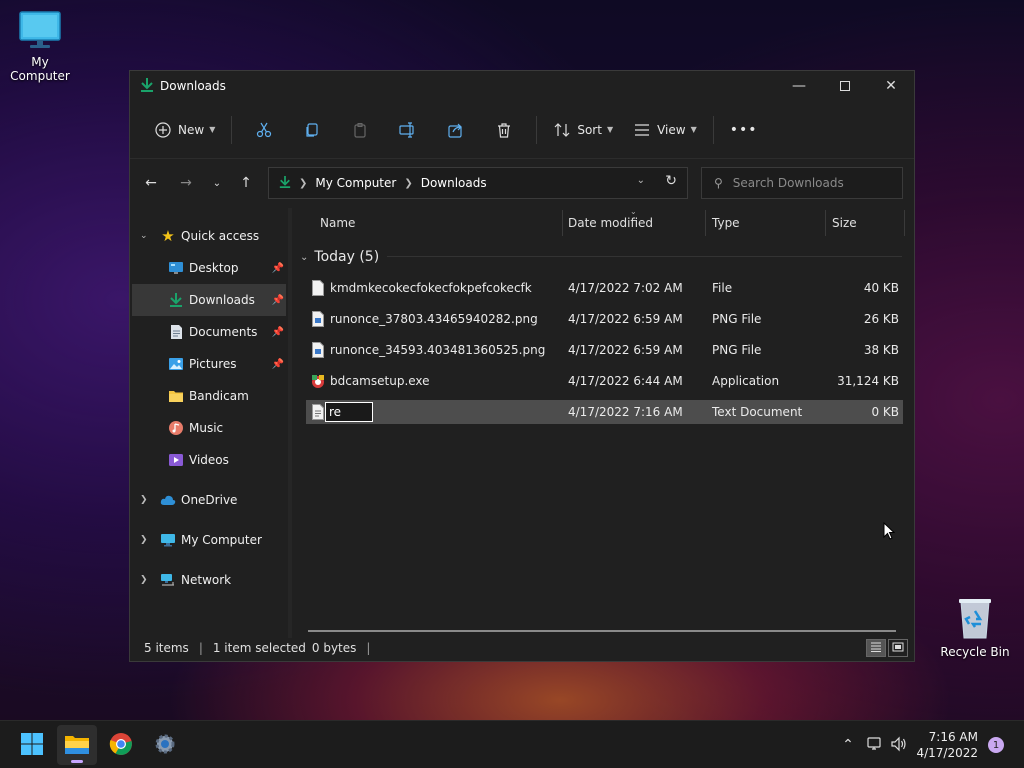  Describe the element at coordinates (891, 86) in the screenshot. I see `close-button: ✕` at that location.